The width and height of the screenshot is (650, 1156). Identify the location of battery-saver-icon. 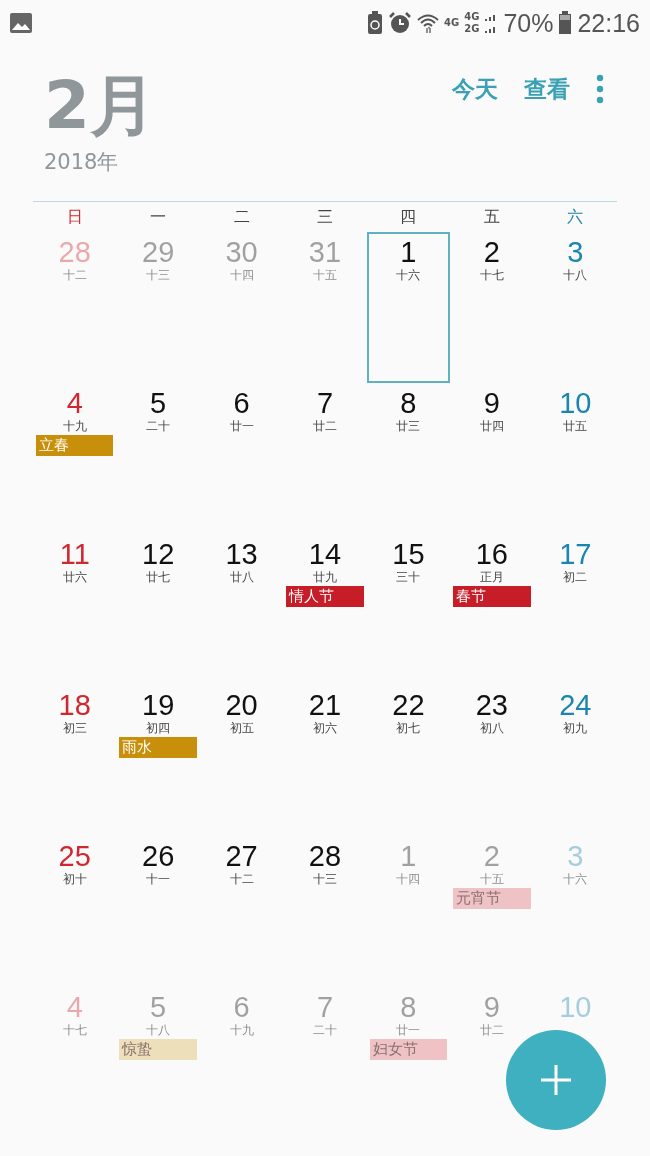
(375, 23).